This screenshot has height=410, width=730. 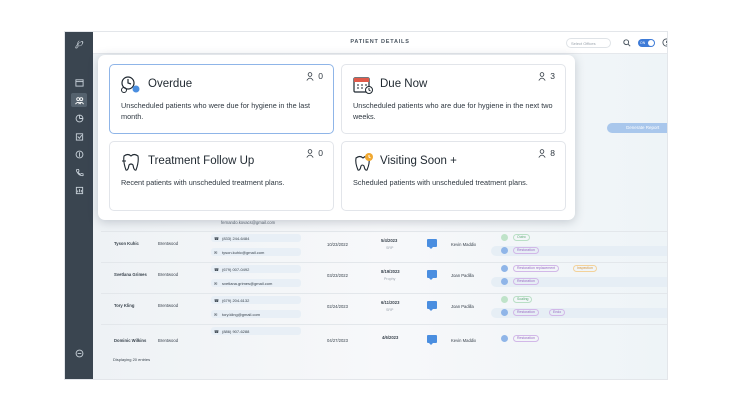 I want to click on phone-icon, so click(x=79, y=172).